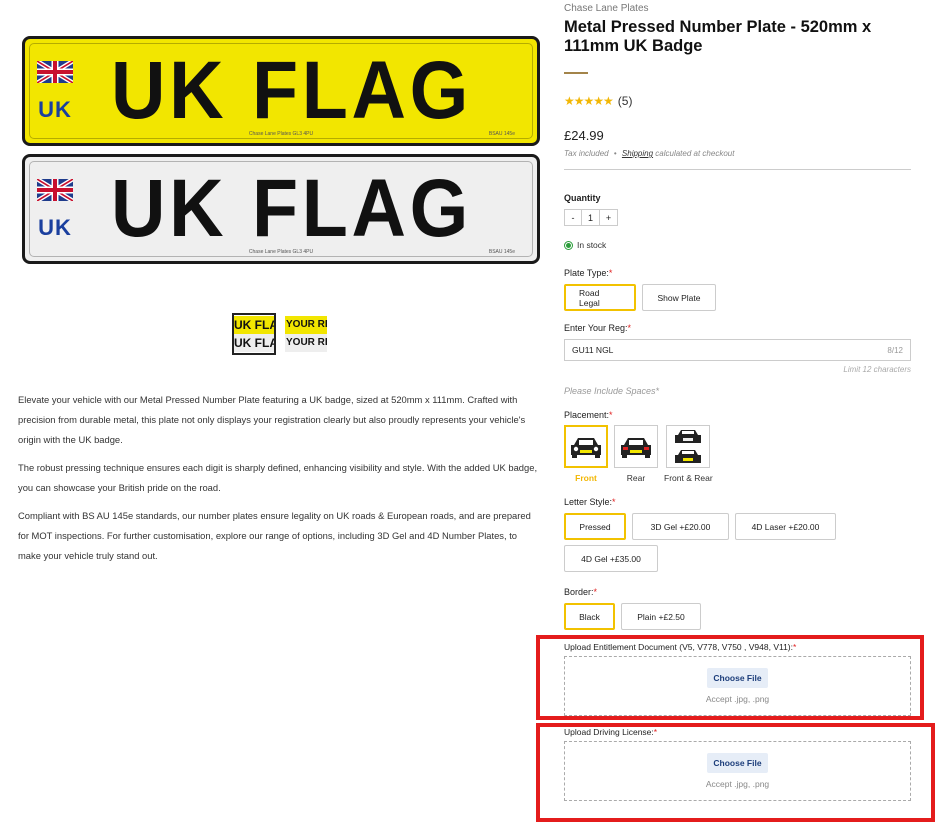 Image resolution: width=937 pixels, height=822 pixels. What do you see at coordinates (280, 334) in the screenshot?
I see `thumbnail-strip: UK FLA UK FLA YOUR RE YOUR RE` at bounding box center [280, 334].